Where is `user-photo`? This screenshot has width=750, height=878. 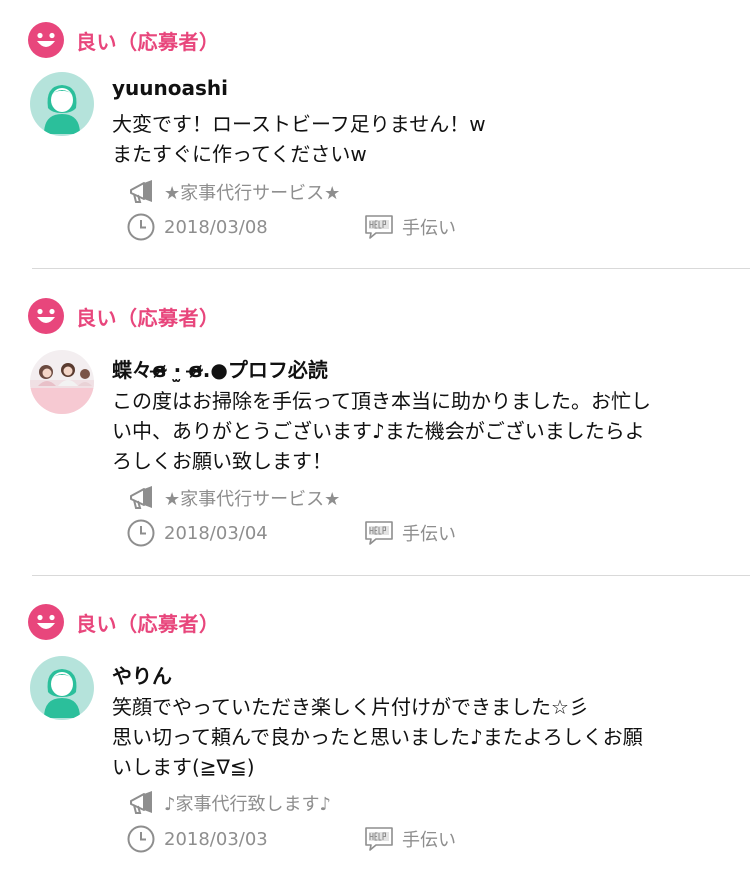
user-photo is located at coordinates (62, 382).